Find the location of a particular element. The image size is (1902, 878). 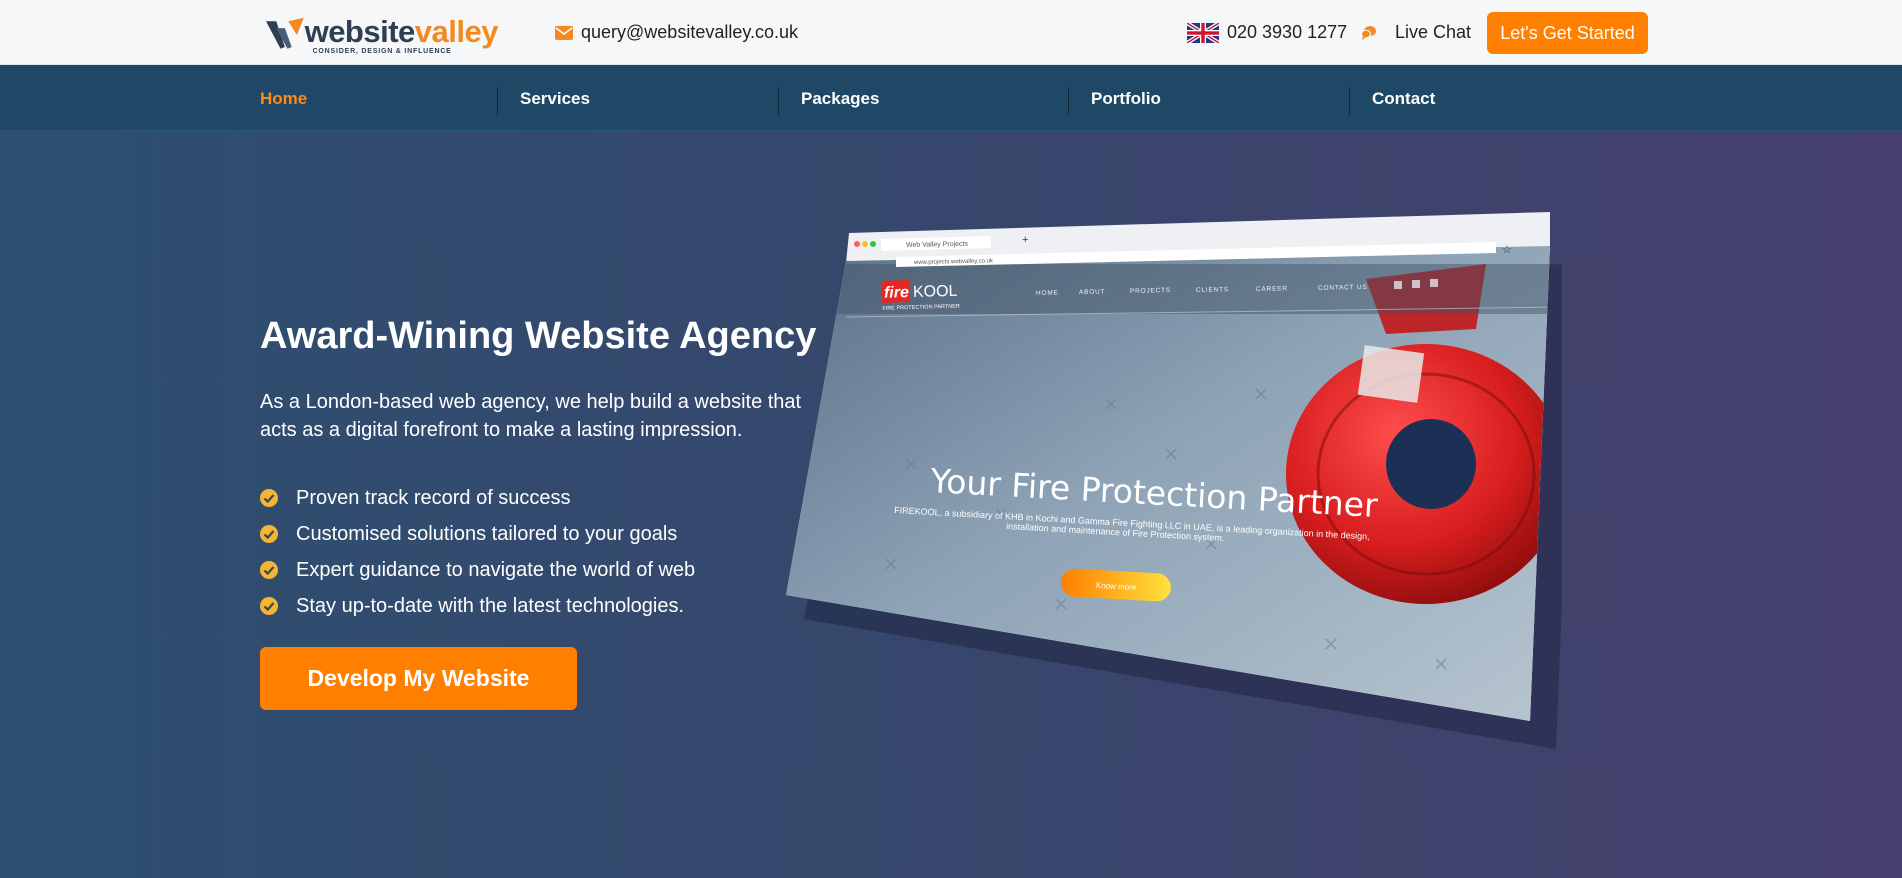

mockup-menu-career: CAREER is located at coordinates (1272, 289).